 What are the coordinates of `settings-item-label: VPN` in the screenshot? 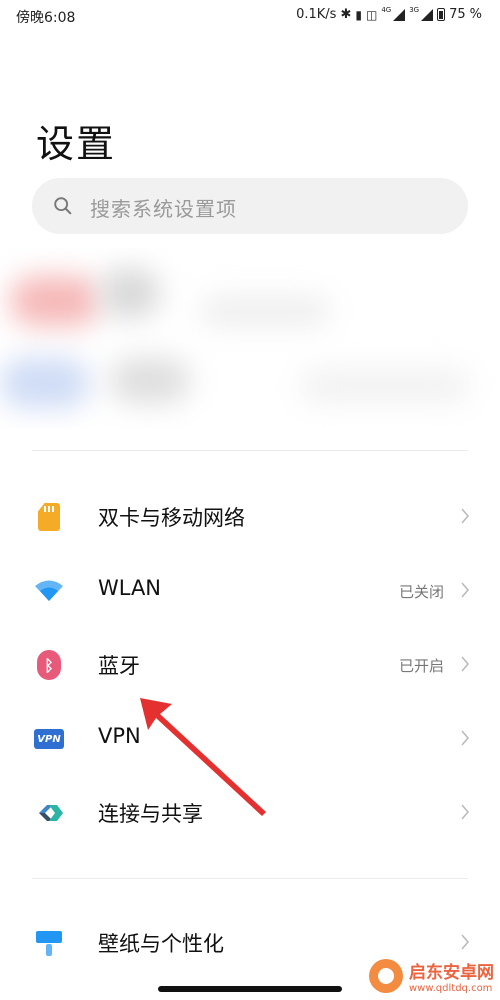 It's located at (119, 736).